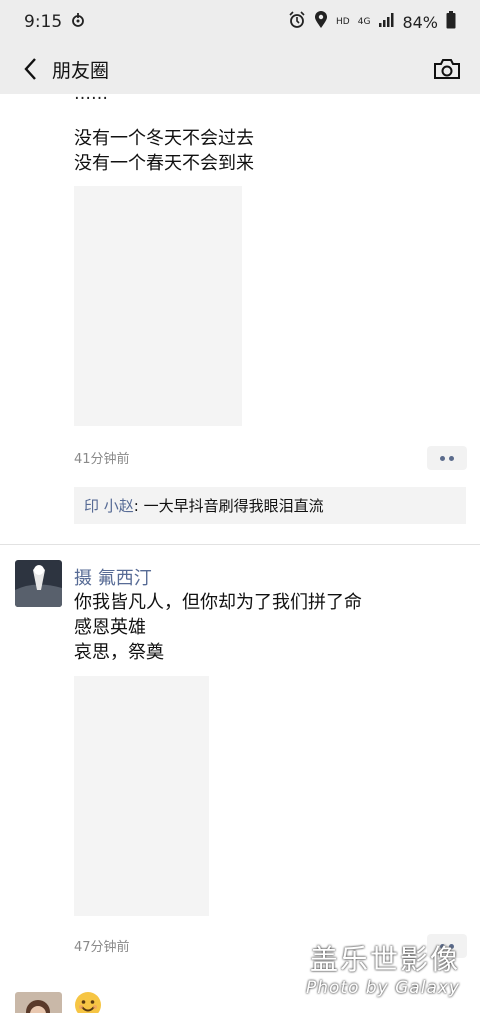 The width and height of the screenshot is (480, 1013). I want to click on battery-percent: 84%, so click(420, 22).